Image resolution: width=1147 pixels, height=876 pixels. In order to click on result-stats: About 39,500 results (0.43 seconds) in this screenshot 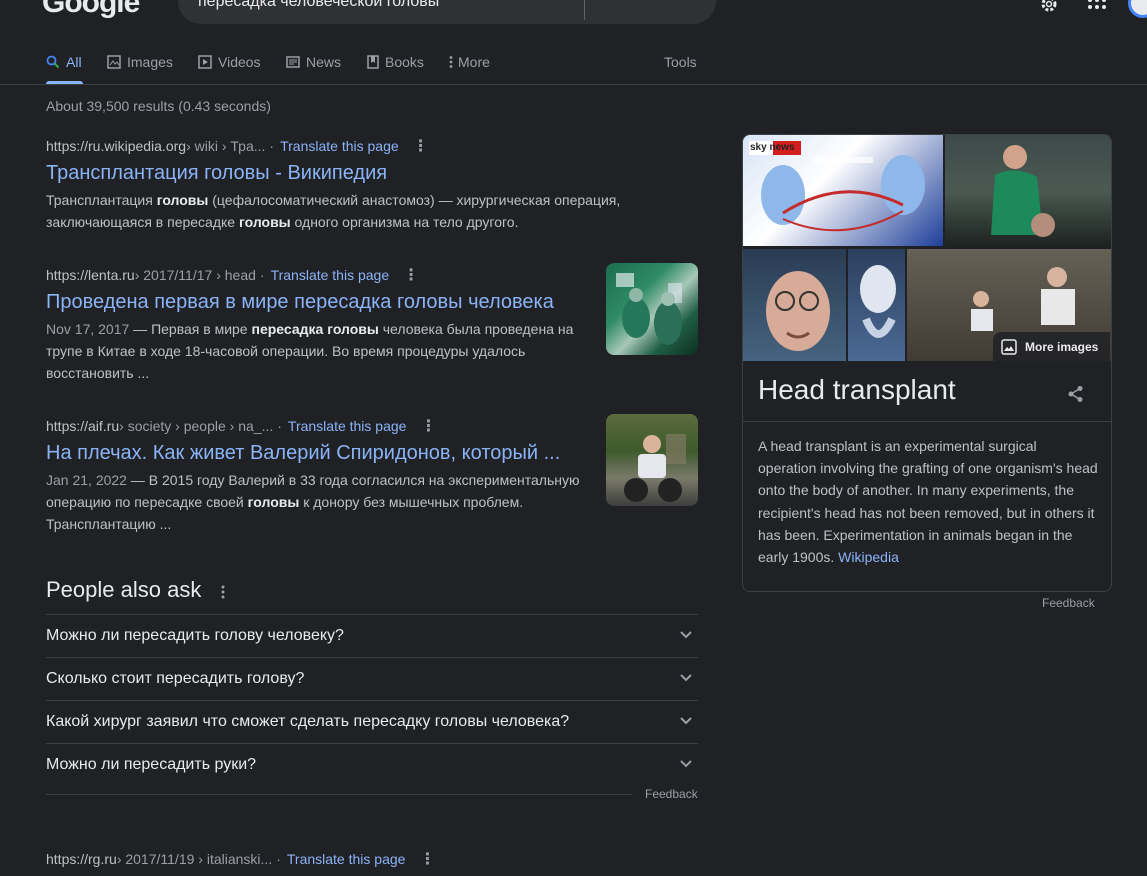, I will do `click(158, 106)`.